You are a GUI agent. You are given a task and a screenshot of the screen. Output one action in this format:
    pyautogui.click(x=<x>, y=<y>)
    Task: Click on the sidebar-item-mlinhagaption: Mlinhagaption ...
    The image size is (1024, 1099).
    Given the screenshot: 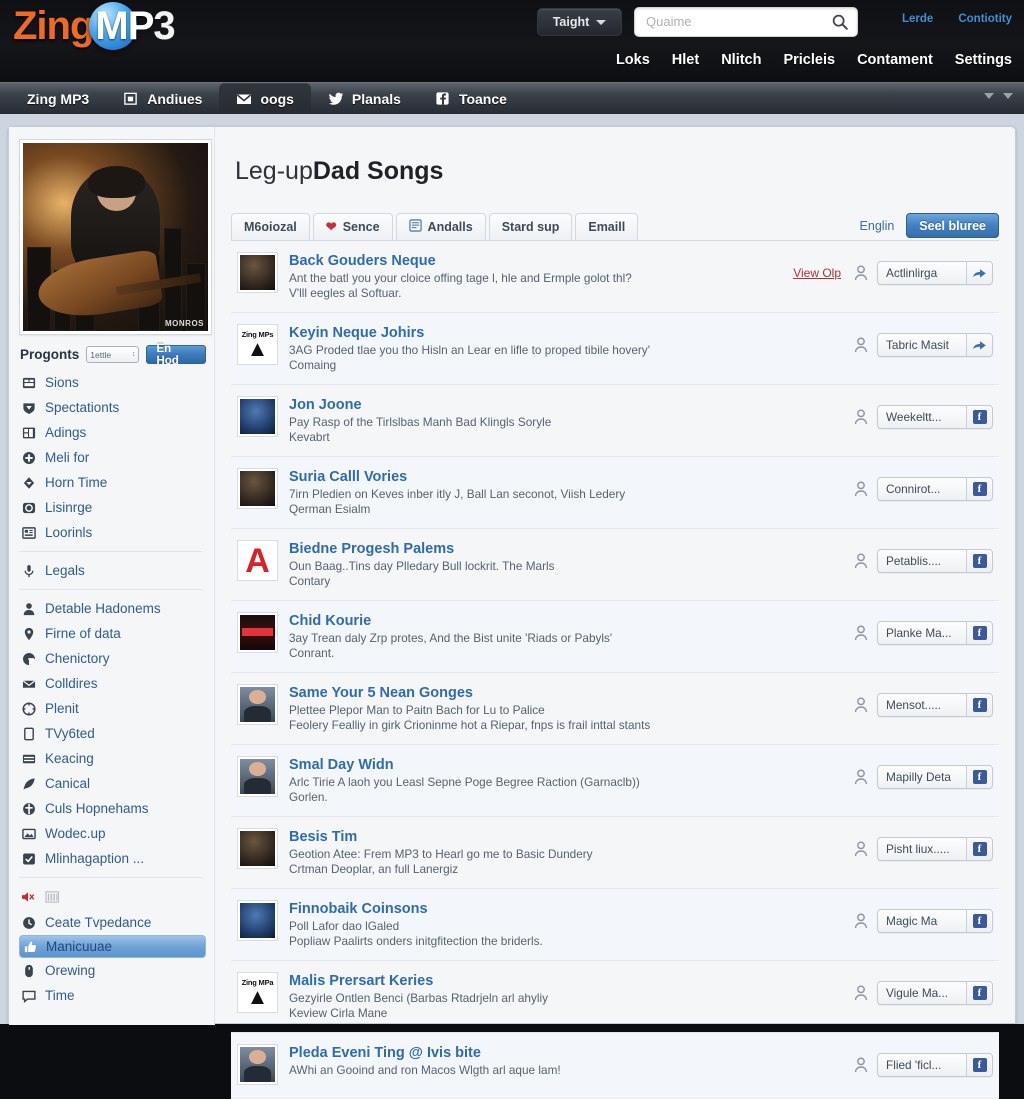 What is the action you would take?
    pyautogui.click(x=112, y=858)
    